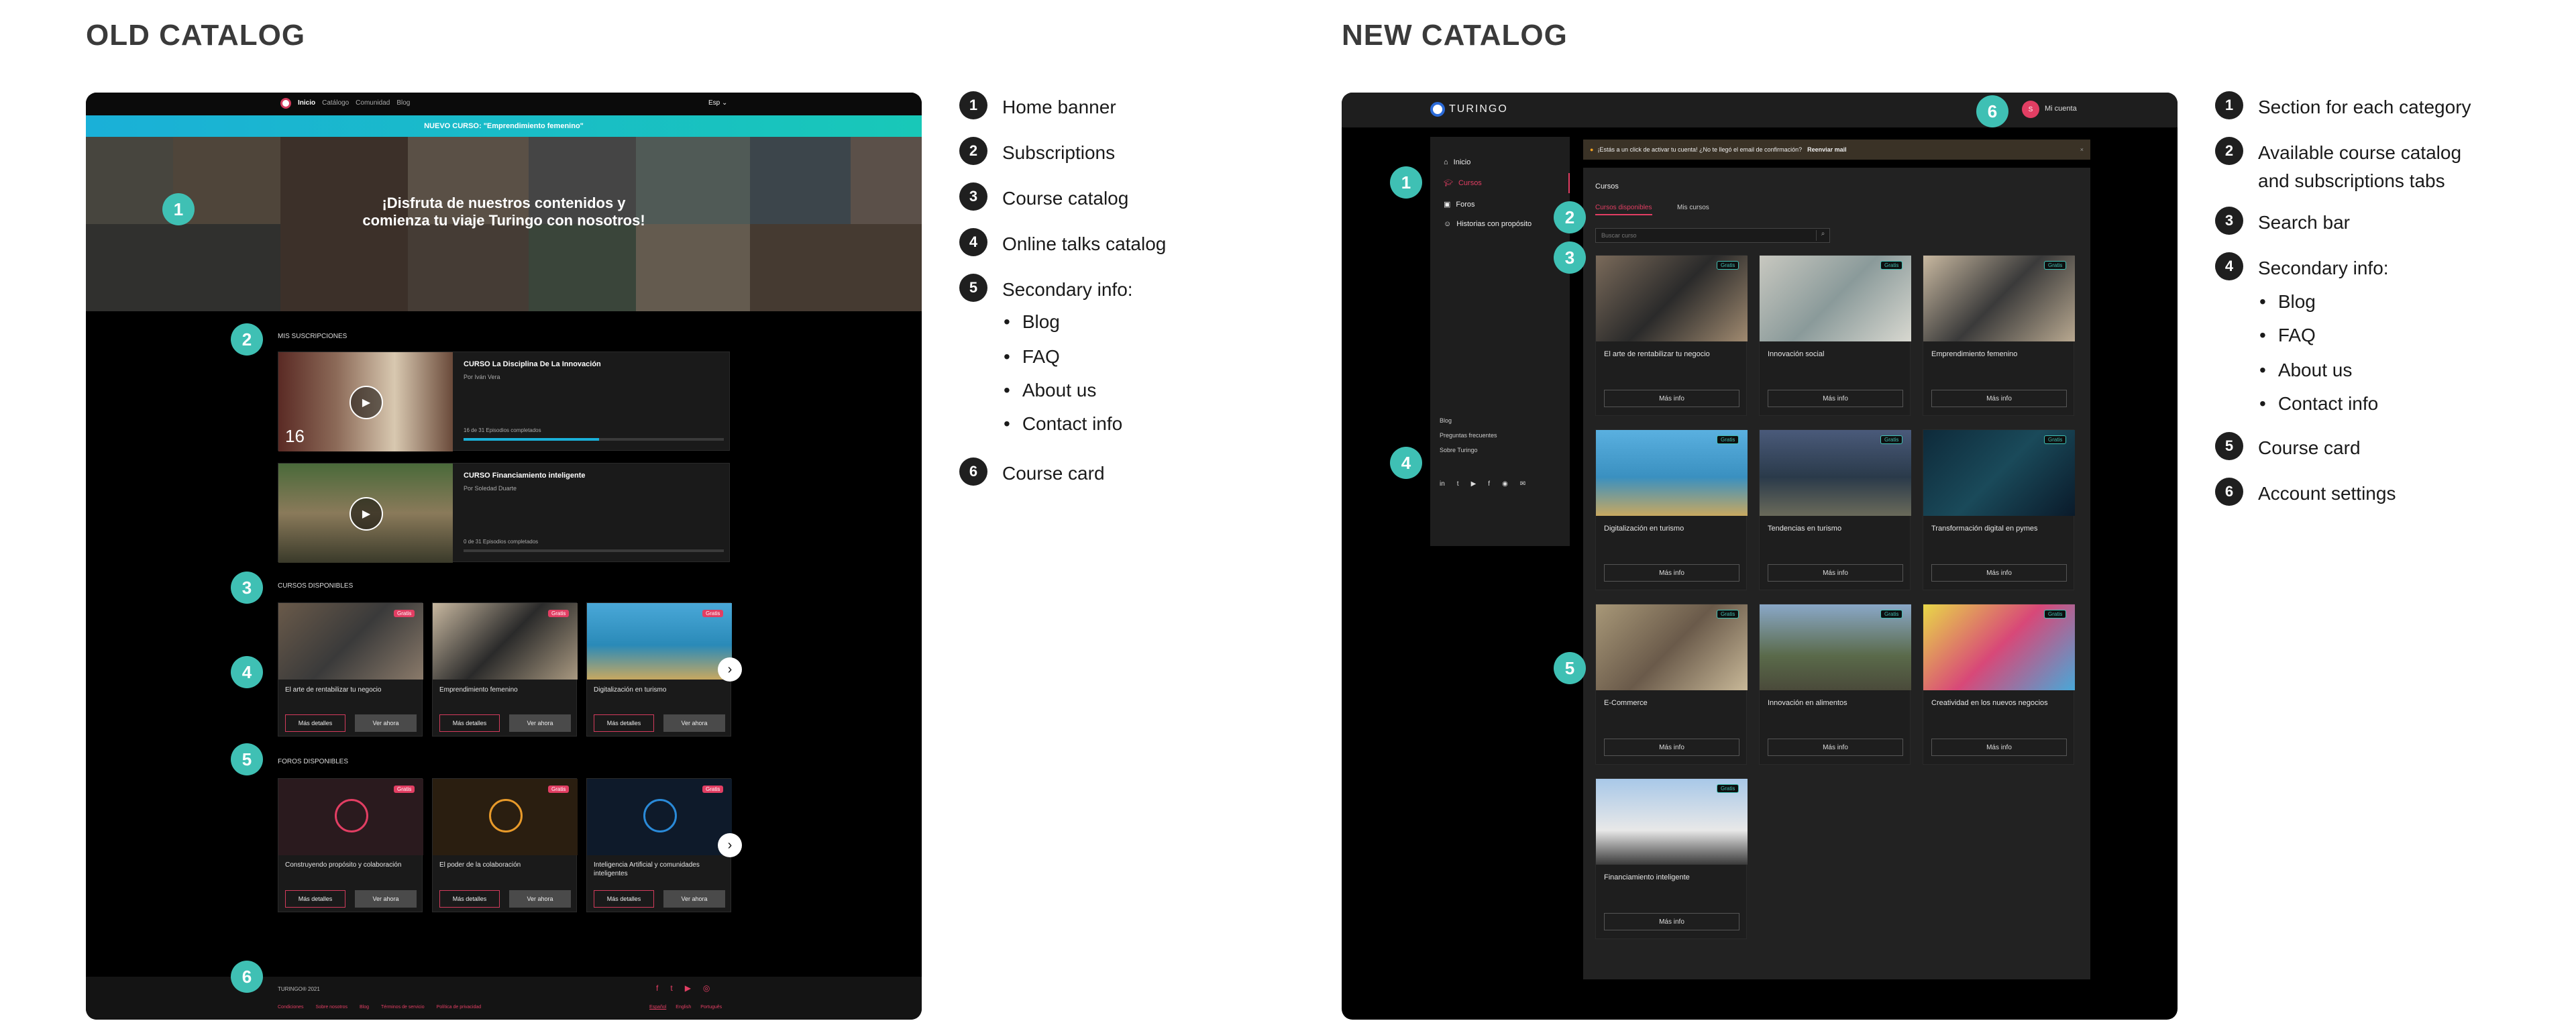 This screenshot has width=2576, height=1025. What do you see at coordinates (2061, 109) in the screenshot?
I see `account-link: Mi cuenta` at bounding box center [2061, 109].